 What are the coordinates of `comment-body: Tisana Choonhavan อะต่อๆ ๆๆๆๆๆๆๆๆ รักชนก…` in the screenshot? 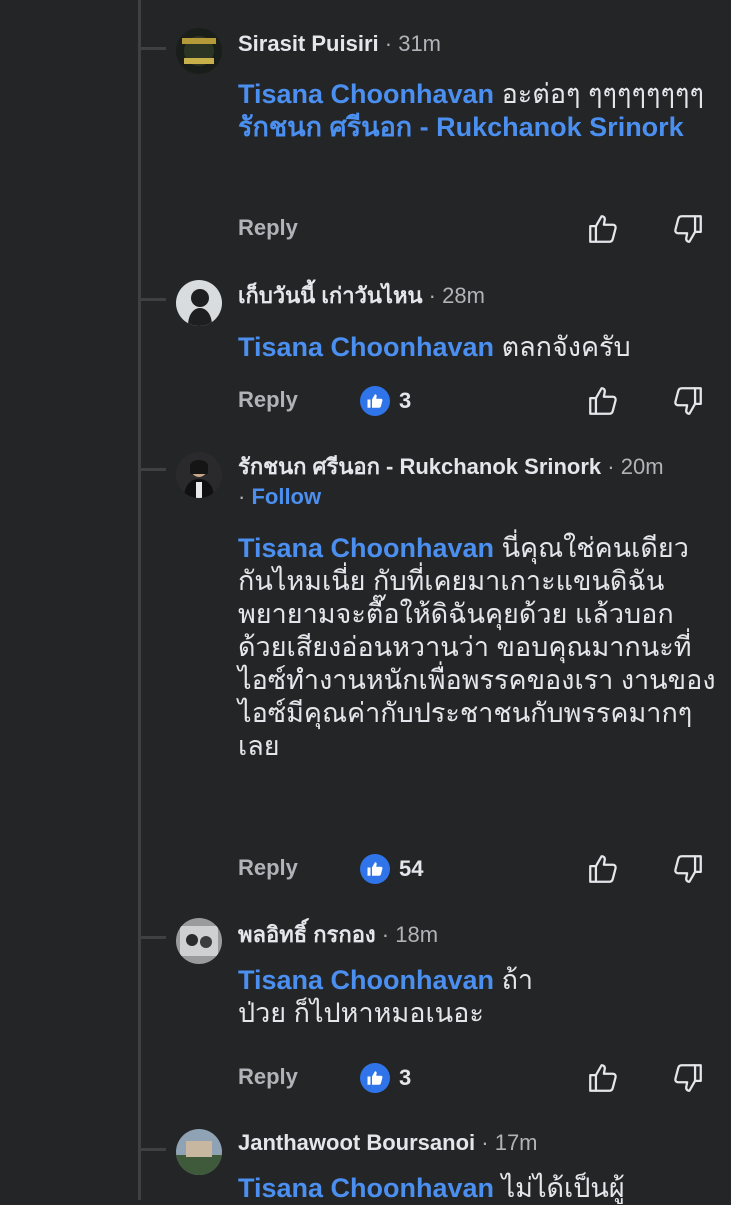 It's located at (478, 111).